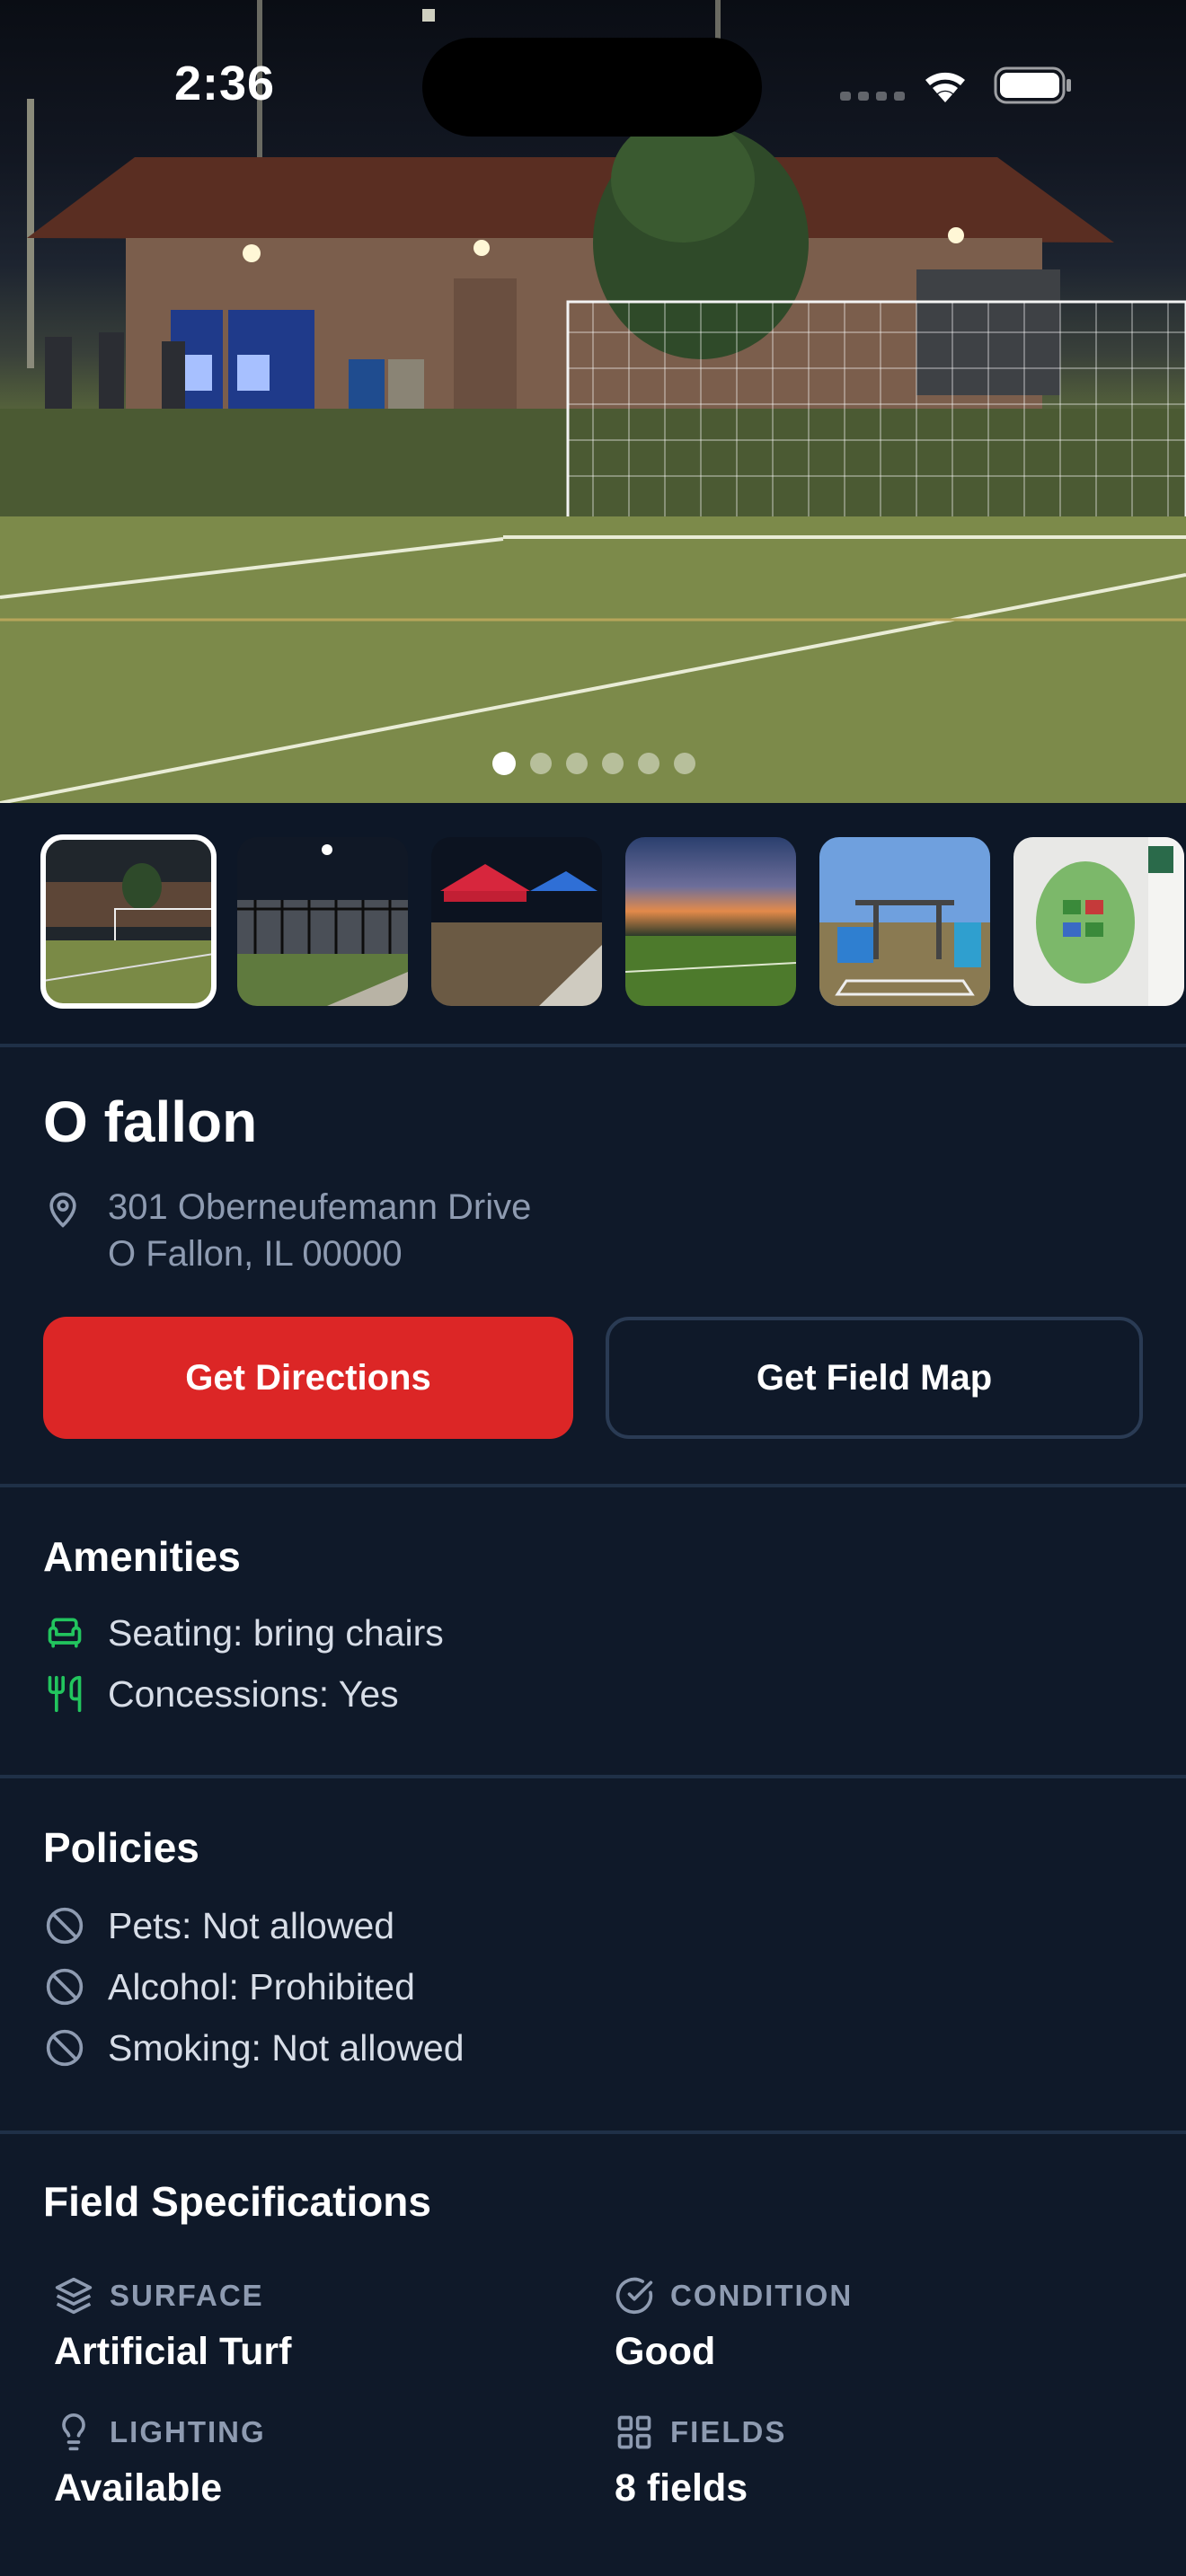 The height and width of the screenshot is (2576, 1186). I want to click on thumbnail-tents, so click(516, 921).